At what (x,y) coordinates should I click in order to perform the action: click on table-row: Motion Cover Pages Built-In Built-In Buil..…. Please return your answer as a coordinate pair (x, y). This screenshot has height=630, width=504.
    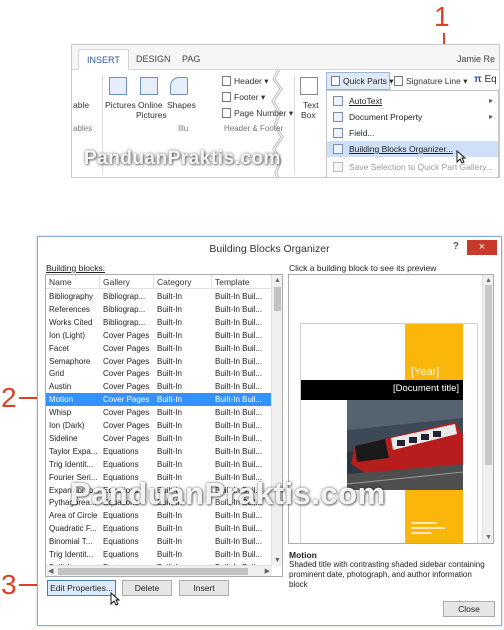
    Looking at the image, I should click on (159, 400).